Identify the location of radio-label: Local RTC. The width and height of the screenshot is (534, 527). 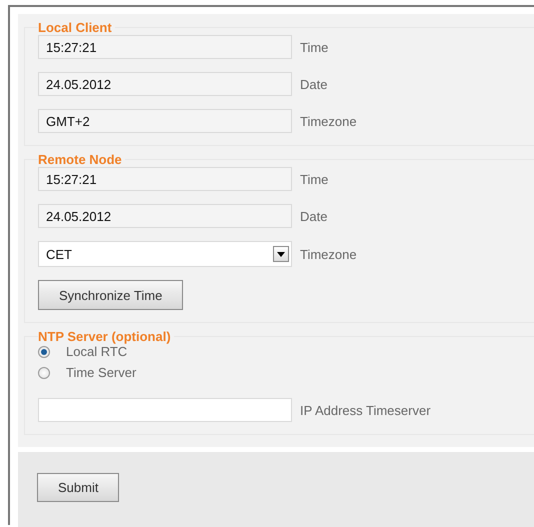
(97, 351).